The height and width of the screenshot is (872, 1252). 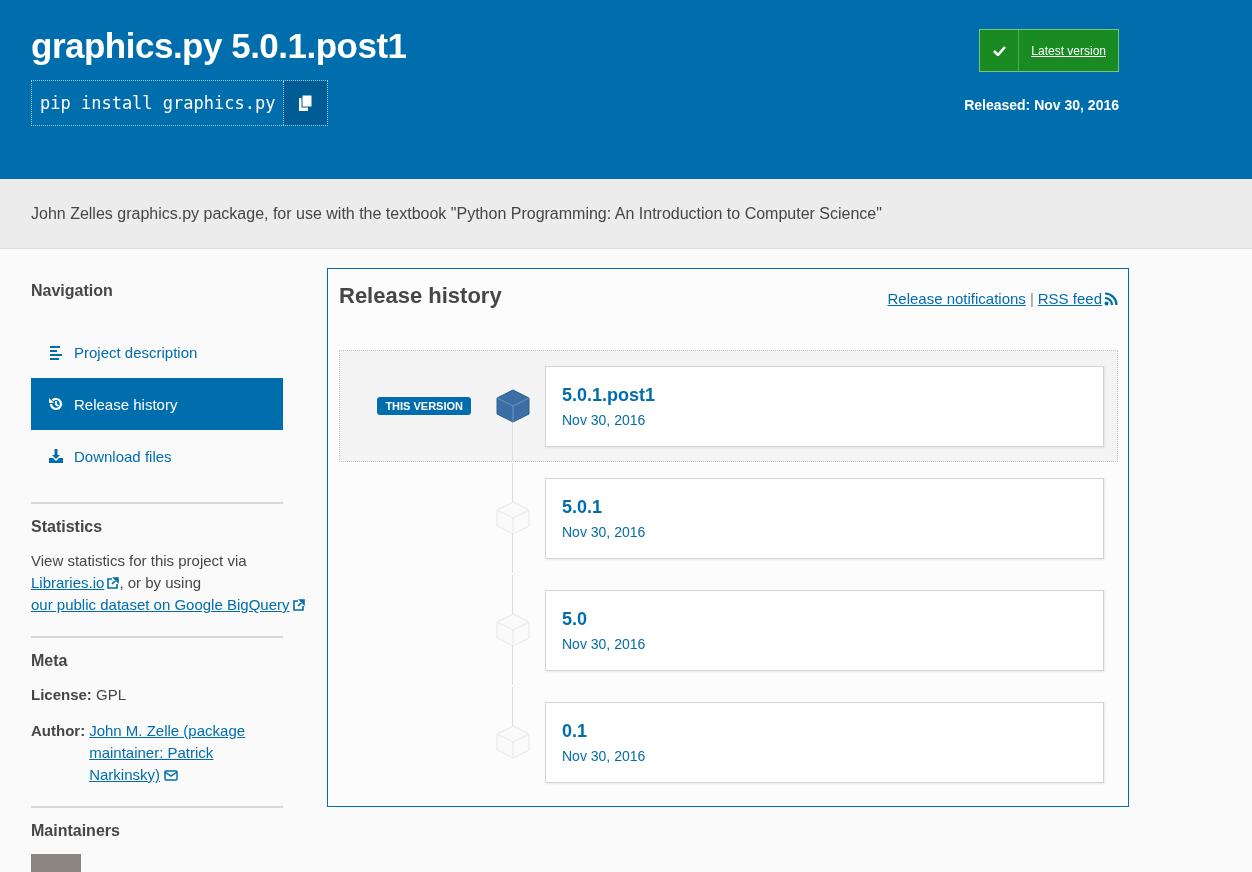 What do you see at coordinates (56, 352) in the screenshot?
I see `lines-icon` at bounding box center [56, 352].